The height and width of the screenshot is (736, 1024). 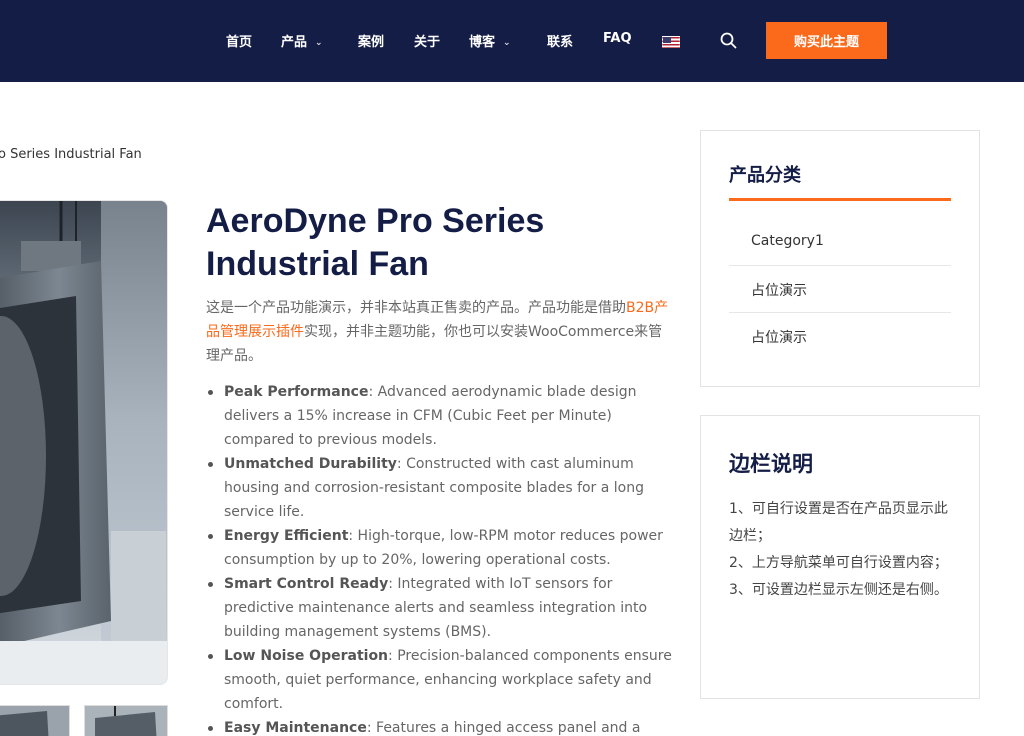 What do you see at coordinates (416, 308) in the screenshot?
I see `intro-text: 这是一个产品功能演示，并非本站真正售卖的产品。产品功能是借助` at bounding box center [416, 308].